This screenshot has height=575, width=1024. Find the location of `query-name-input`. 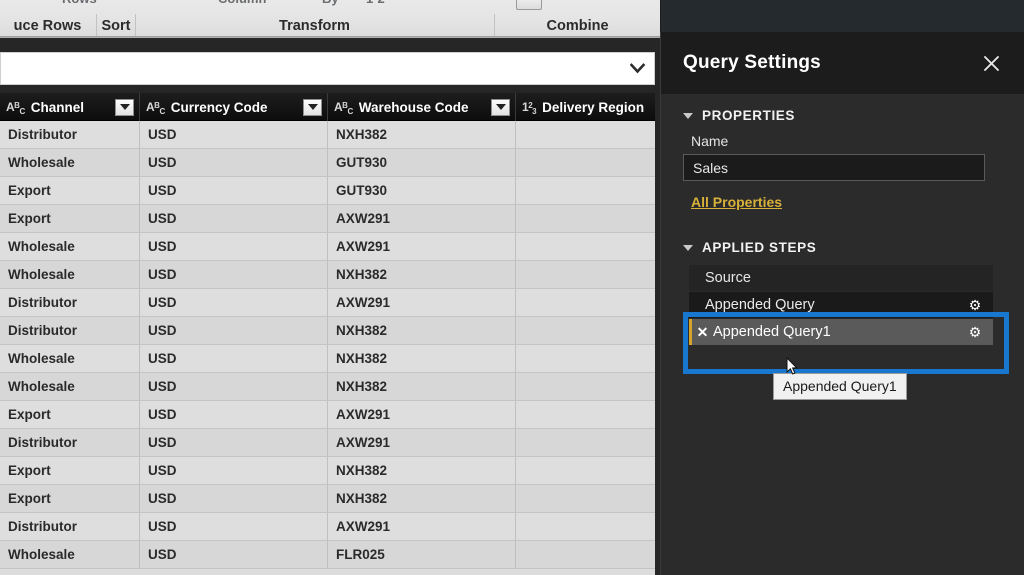

query-name-input is located at coordinates (834, 167).